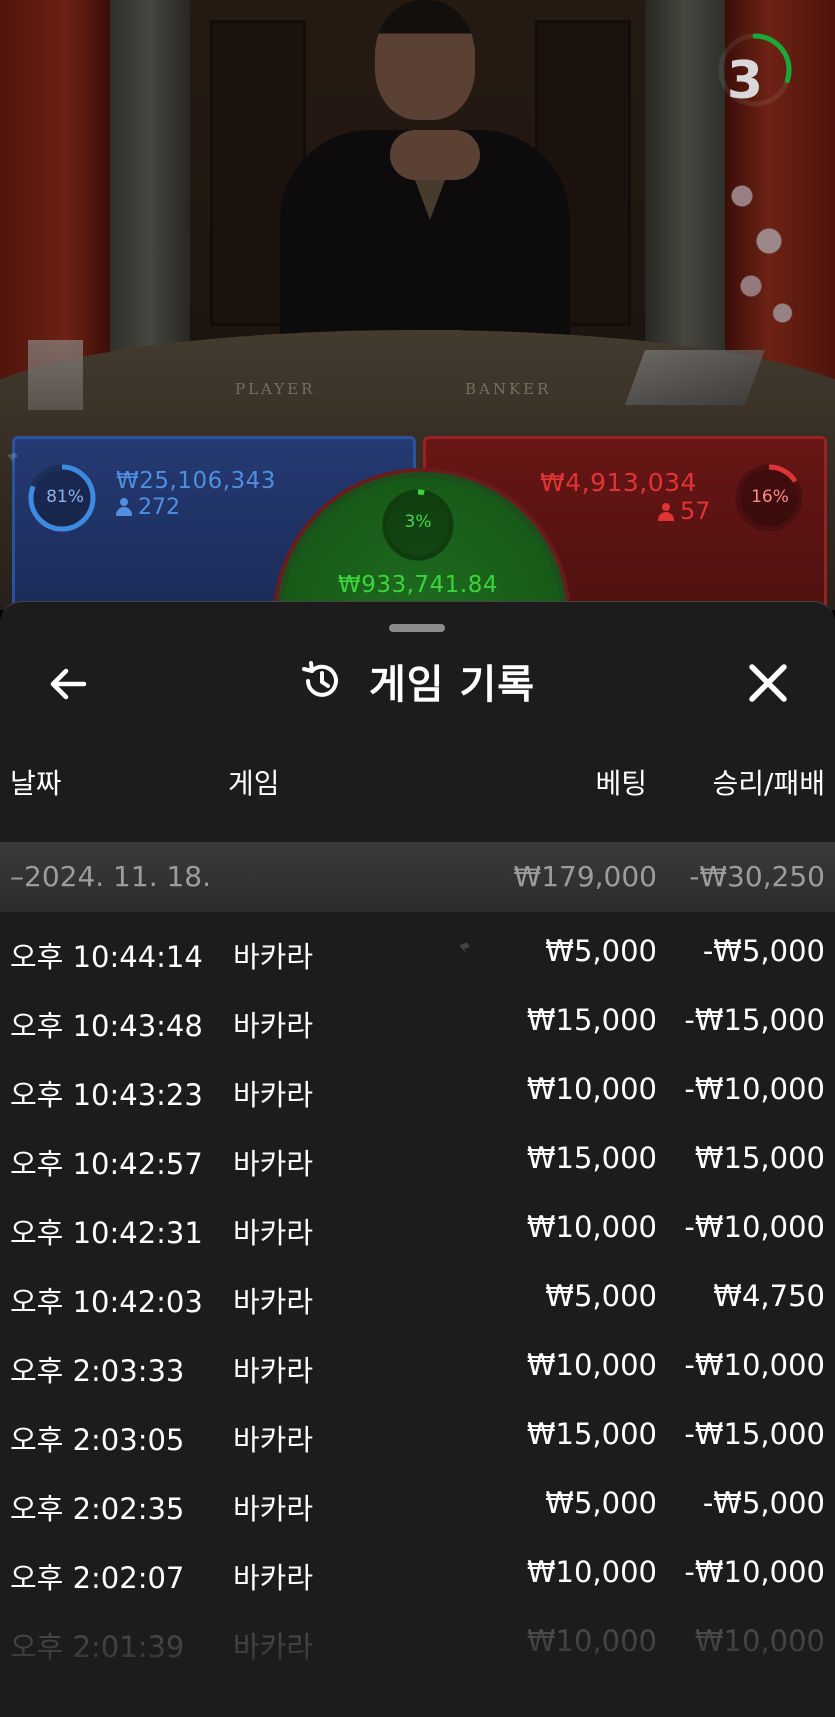 The width and height of the screenshot is (835, 1717). Describe the element at coordinates (770, 497) in the screenshot. I see `banker-percent: 16%` at that location.